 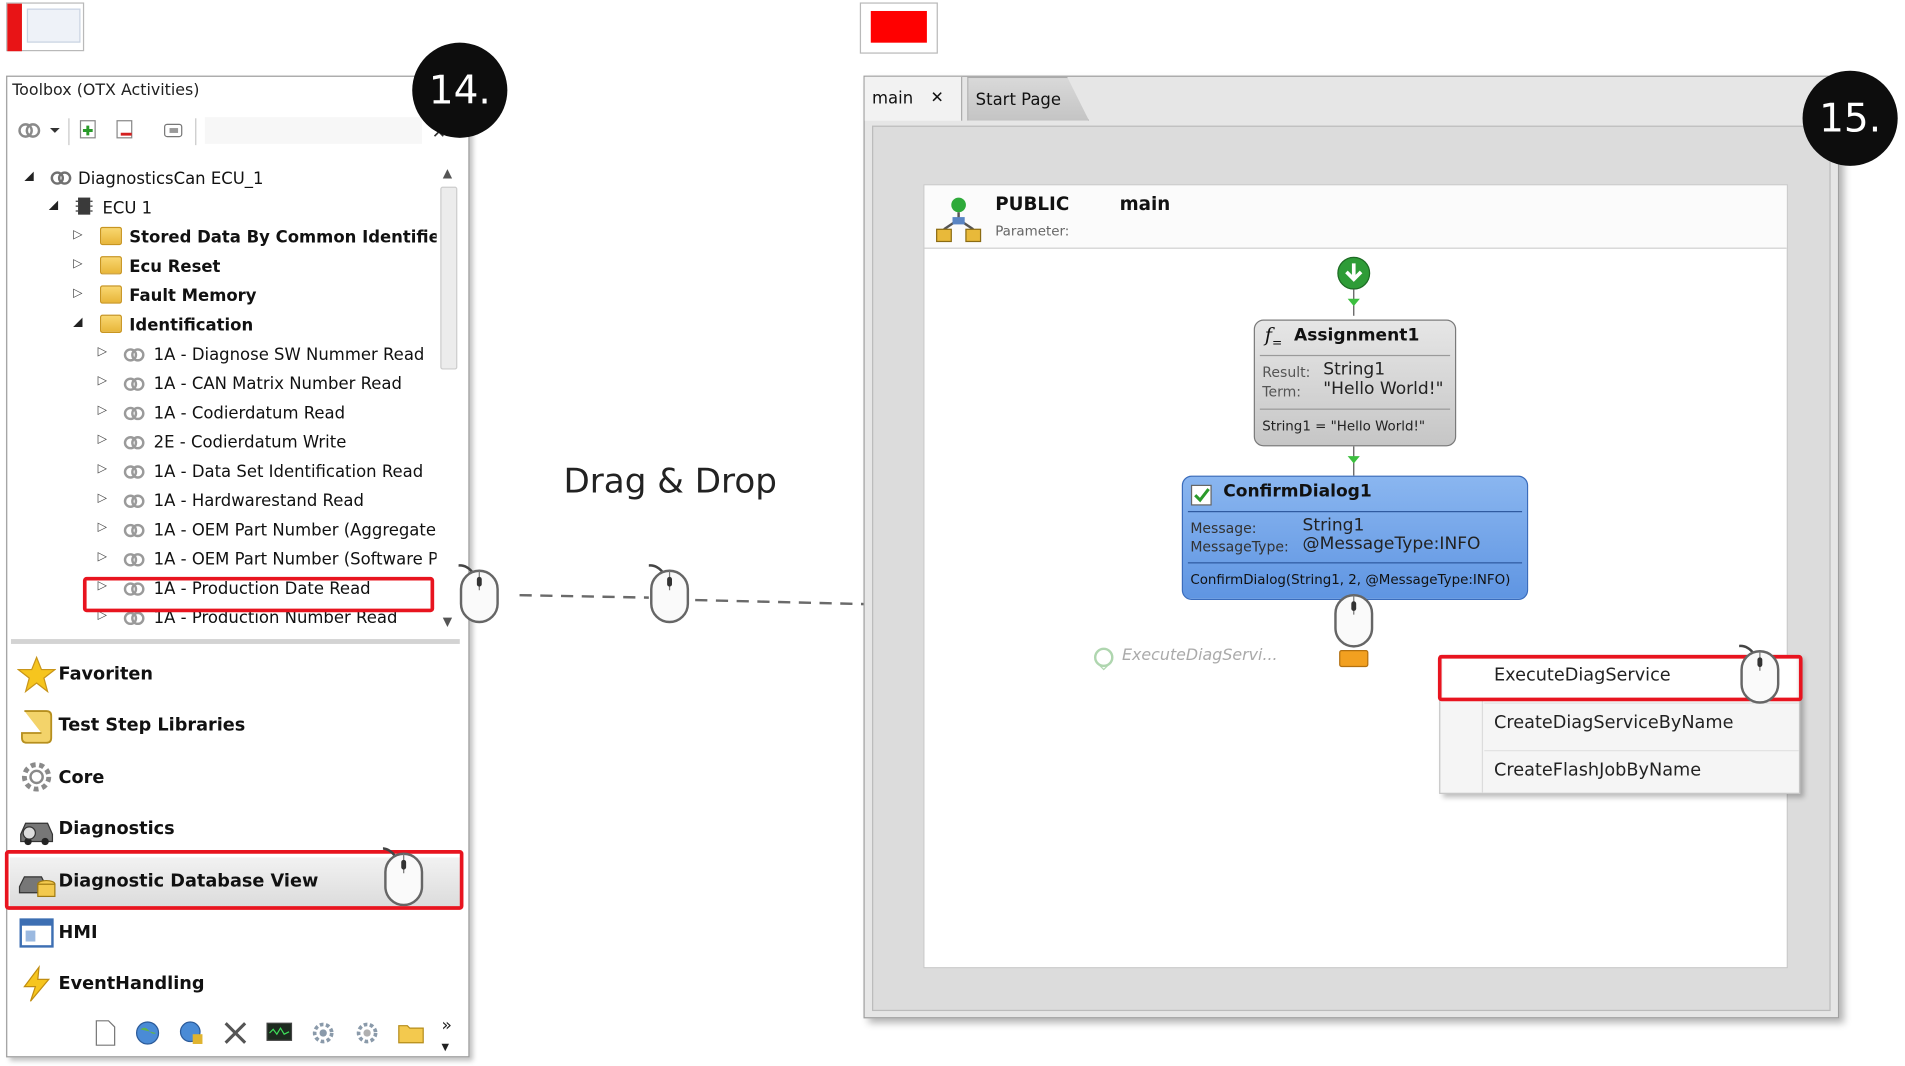 I want to click on scroll-thumb, so click(x=449, y=278).